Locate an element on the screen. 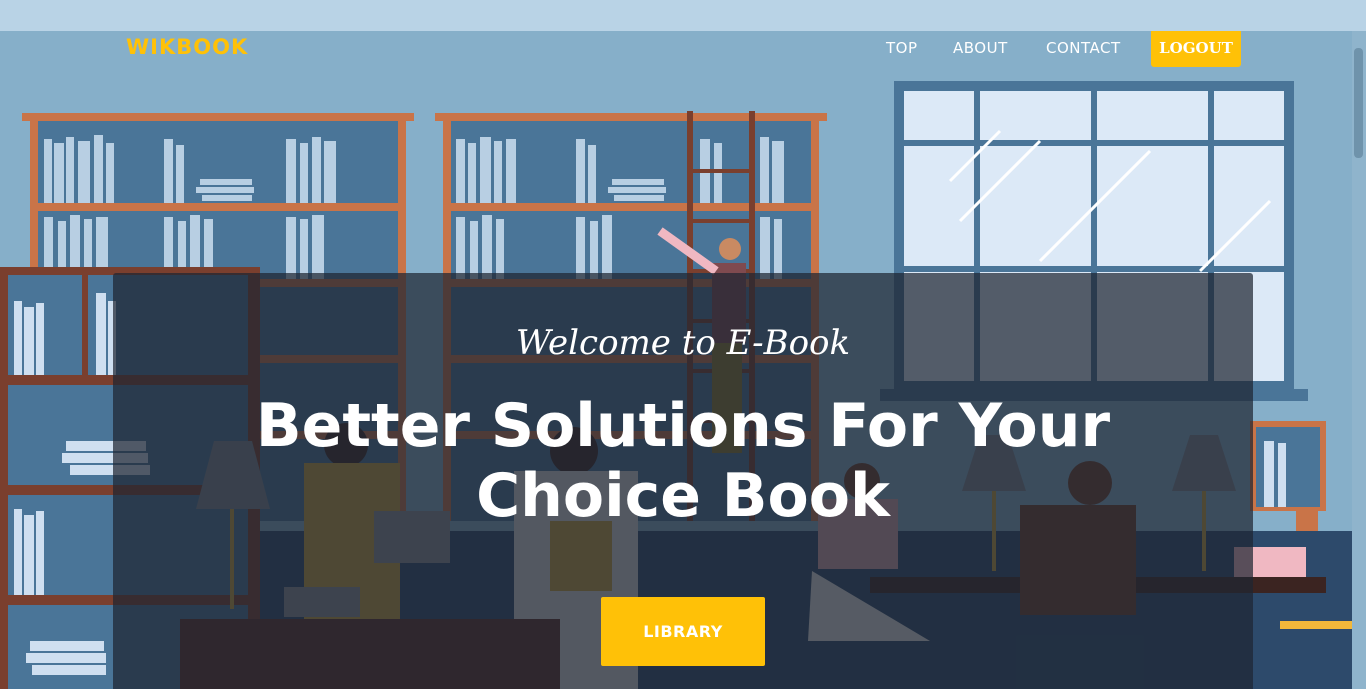  browser-top-strip is located at coordinates (683, 15).